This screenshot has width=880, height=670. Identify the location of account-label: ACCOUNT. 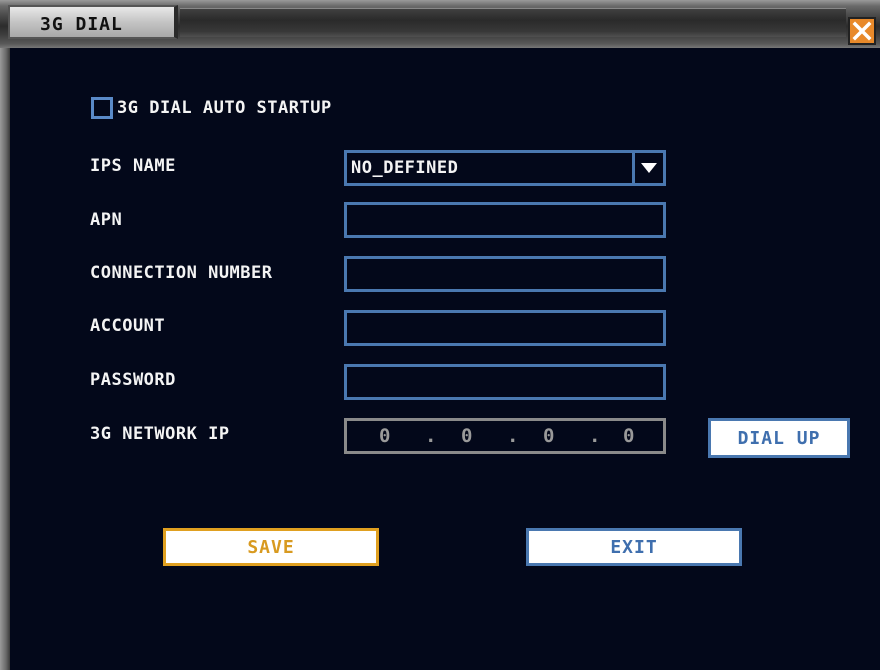
(128, 326).